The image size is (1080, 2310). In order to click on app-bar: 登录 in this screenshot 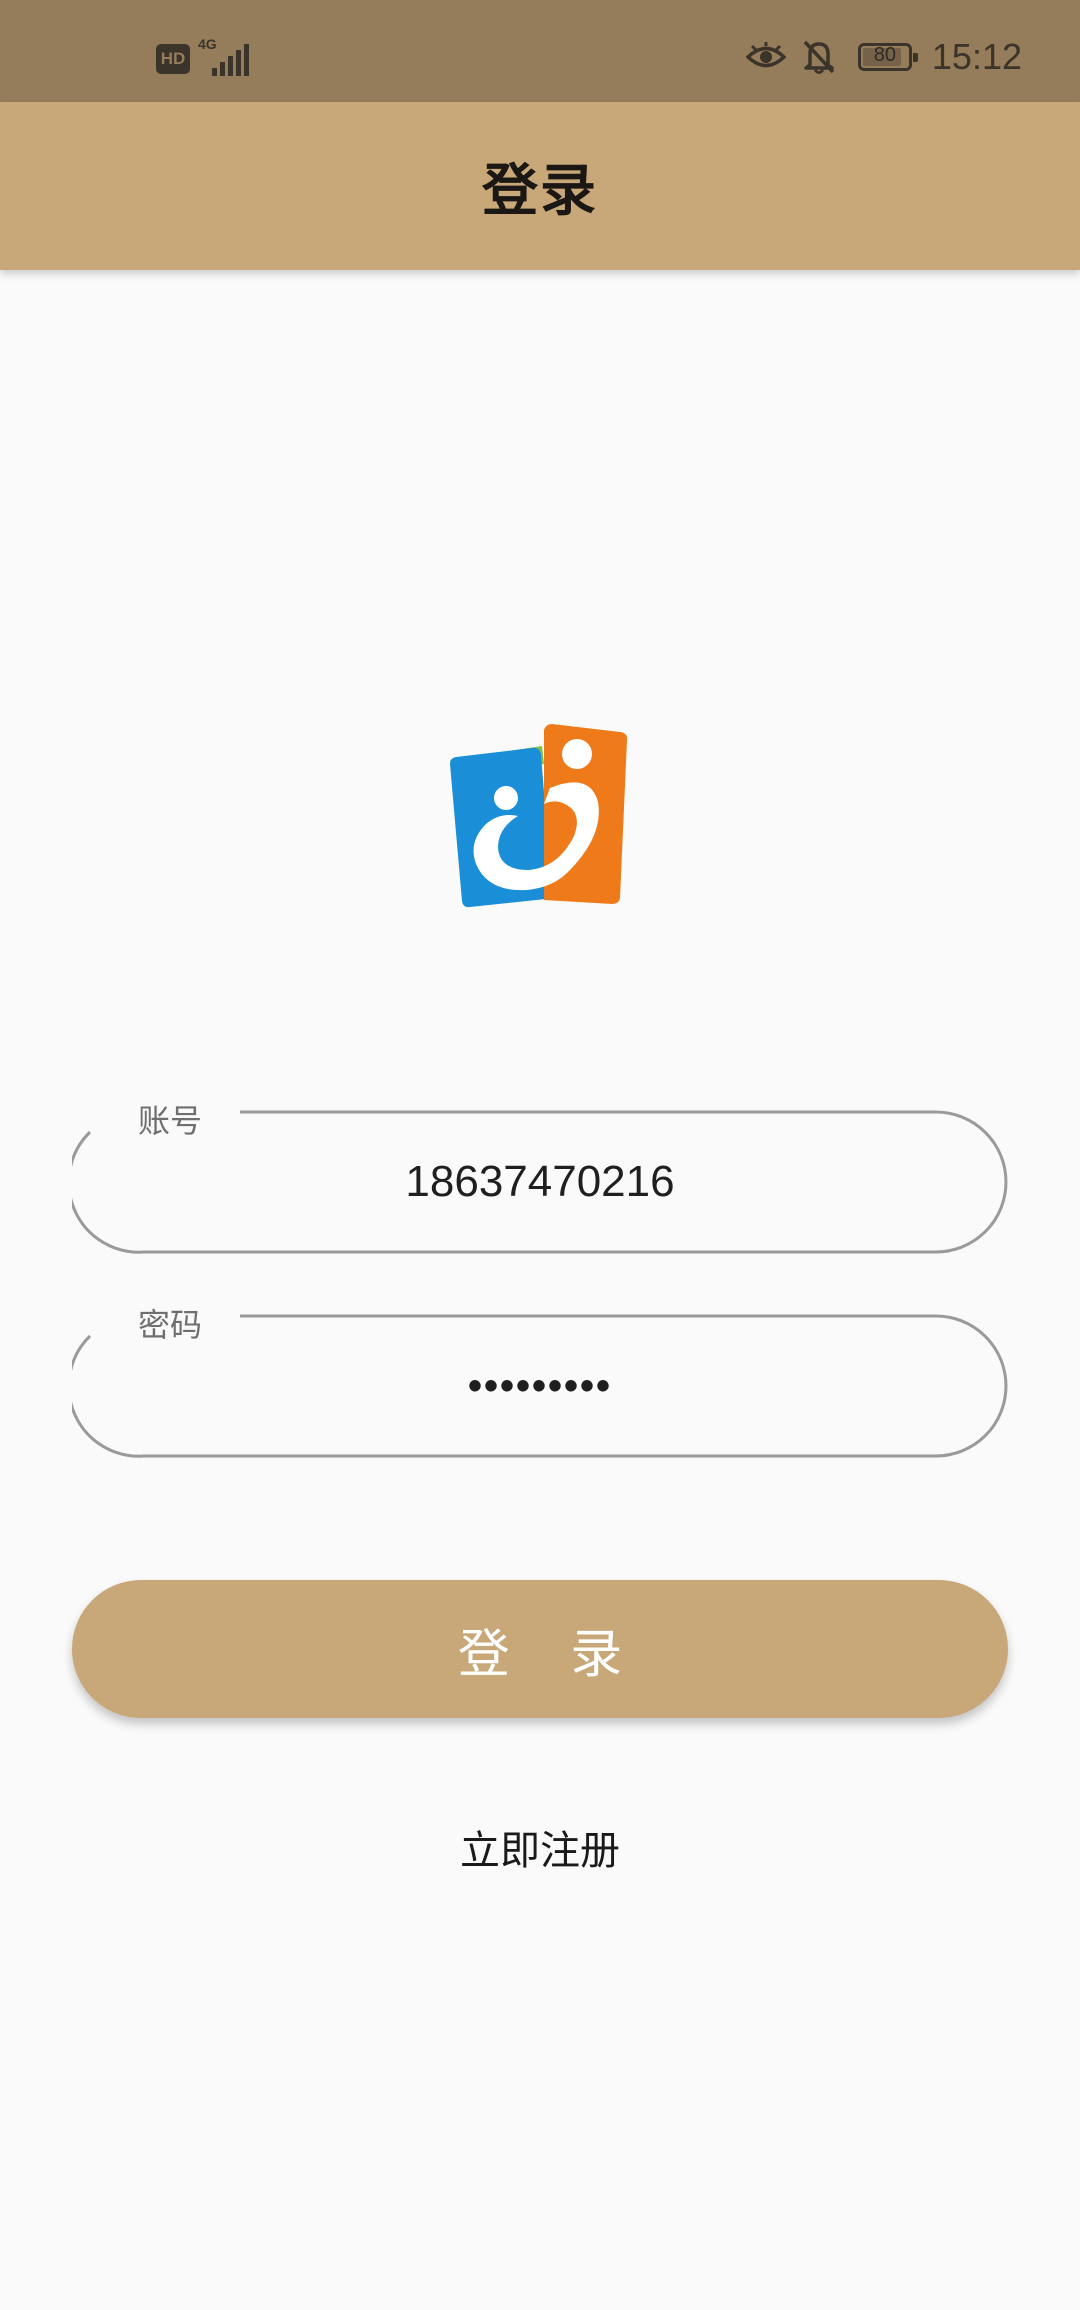, I will do `click(540, 186)`.